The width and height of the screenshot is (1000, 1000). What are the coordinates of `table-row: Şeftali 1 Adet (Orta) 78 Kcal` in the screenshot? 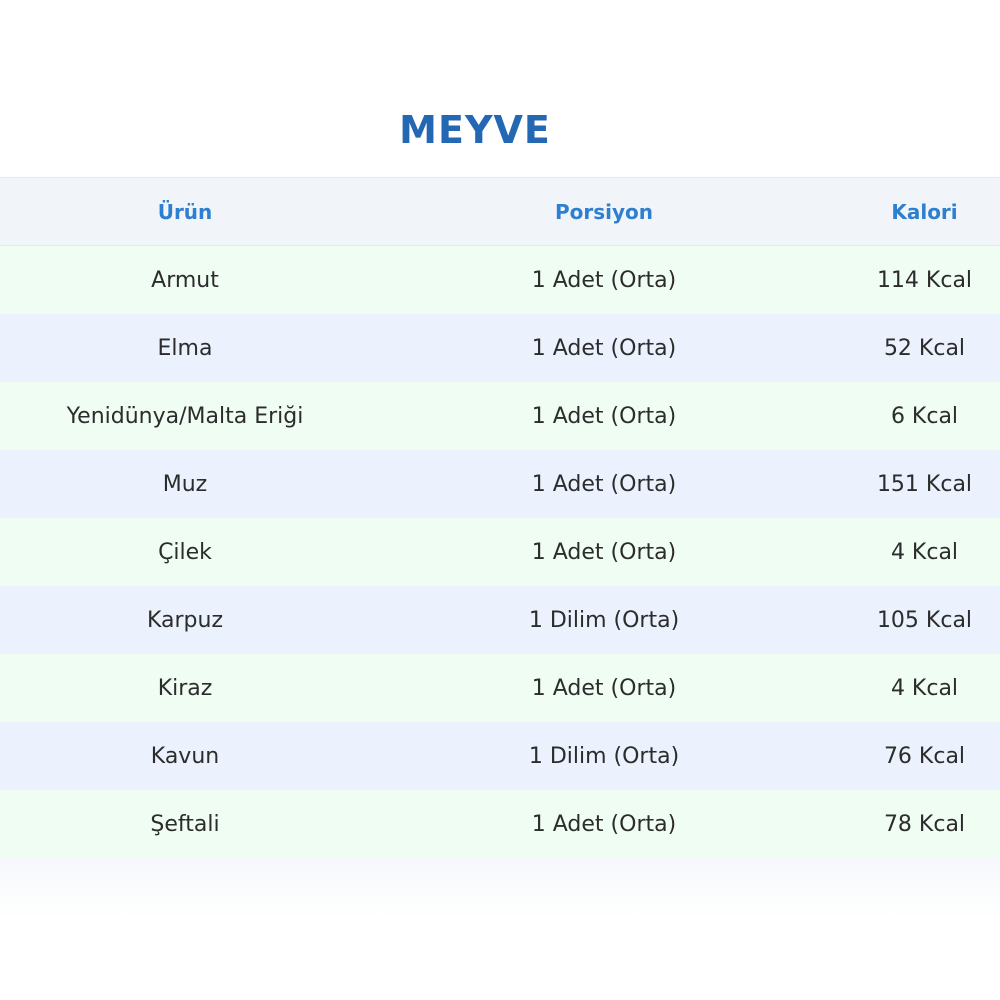 It's located at (500, 824).